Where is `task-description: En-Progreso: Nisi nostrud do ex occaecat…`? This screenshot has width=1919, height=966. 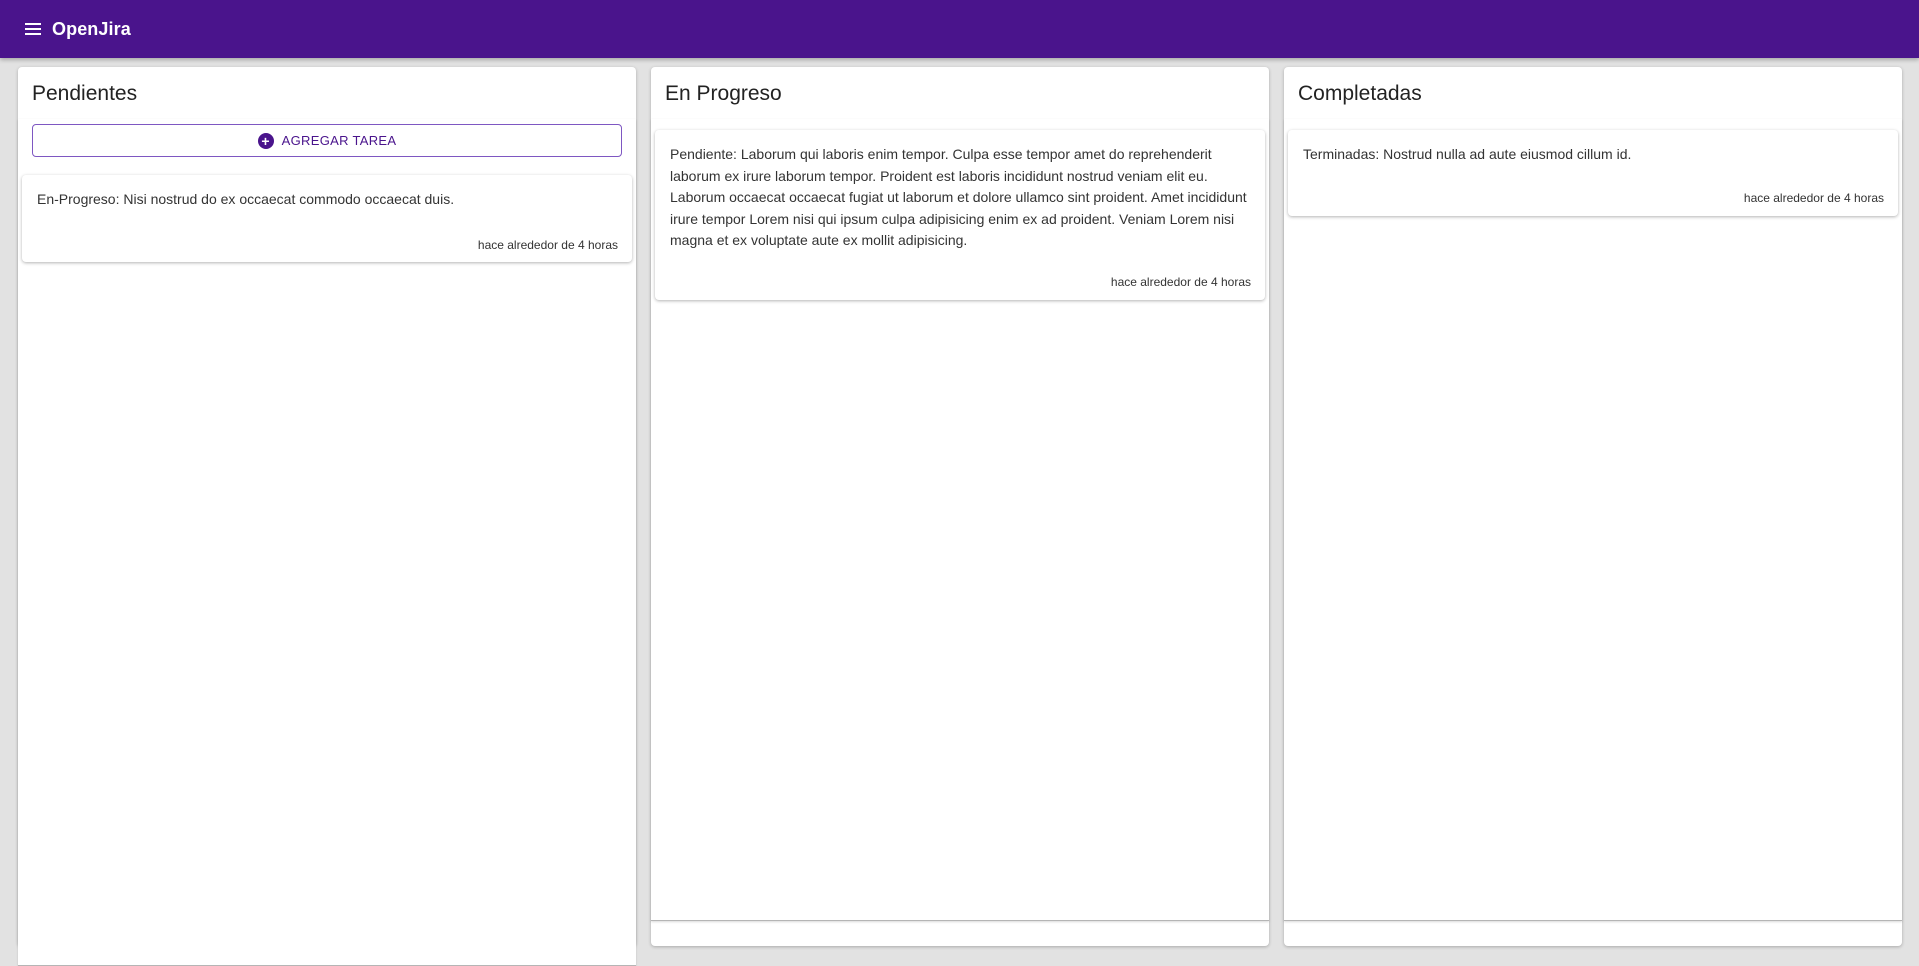 task-description: En-Progreso: Nisi nostrud do ex occaecat… is located at coordinates (246, 199).